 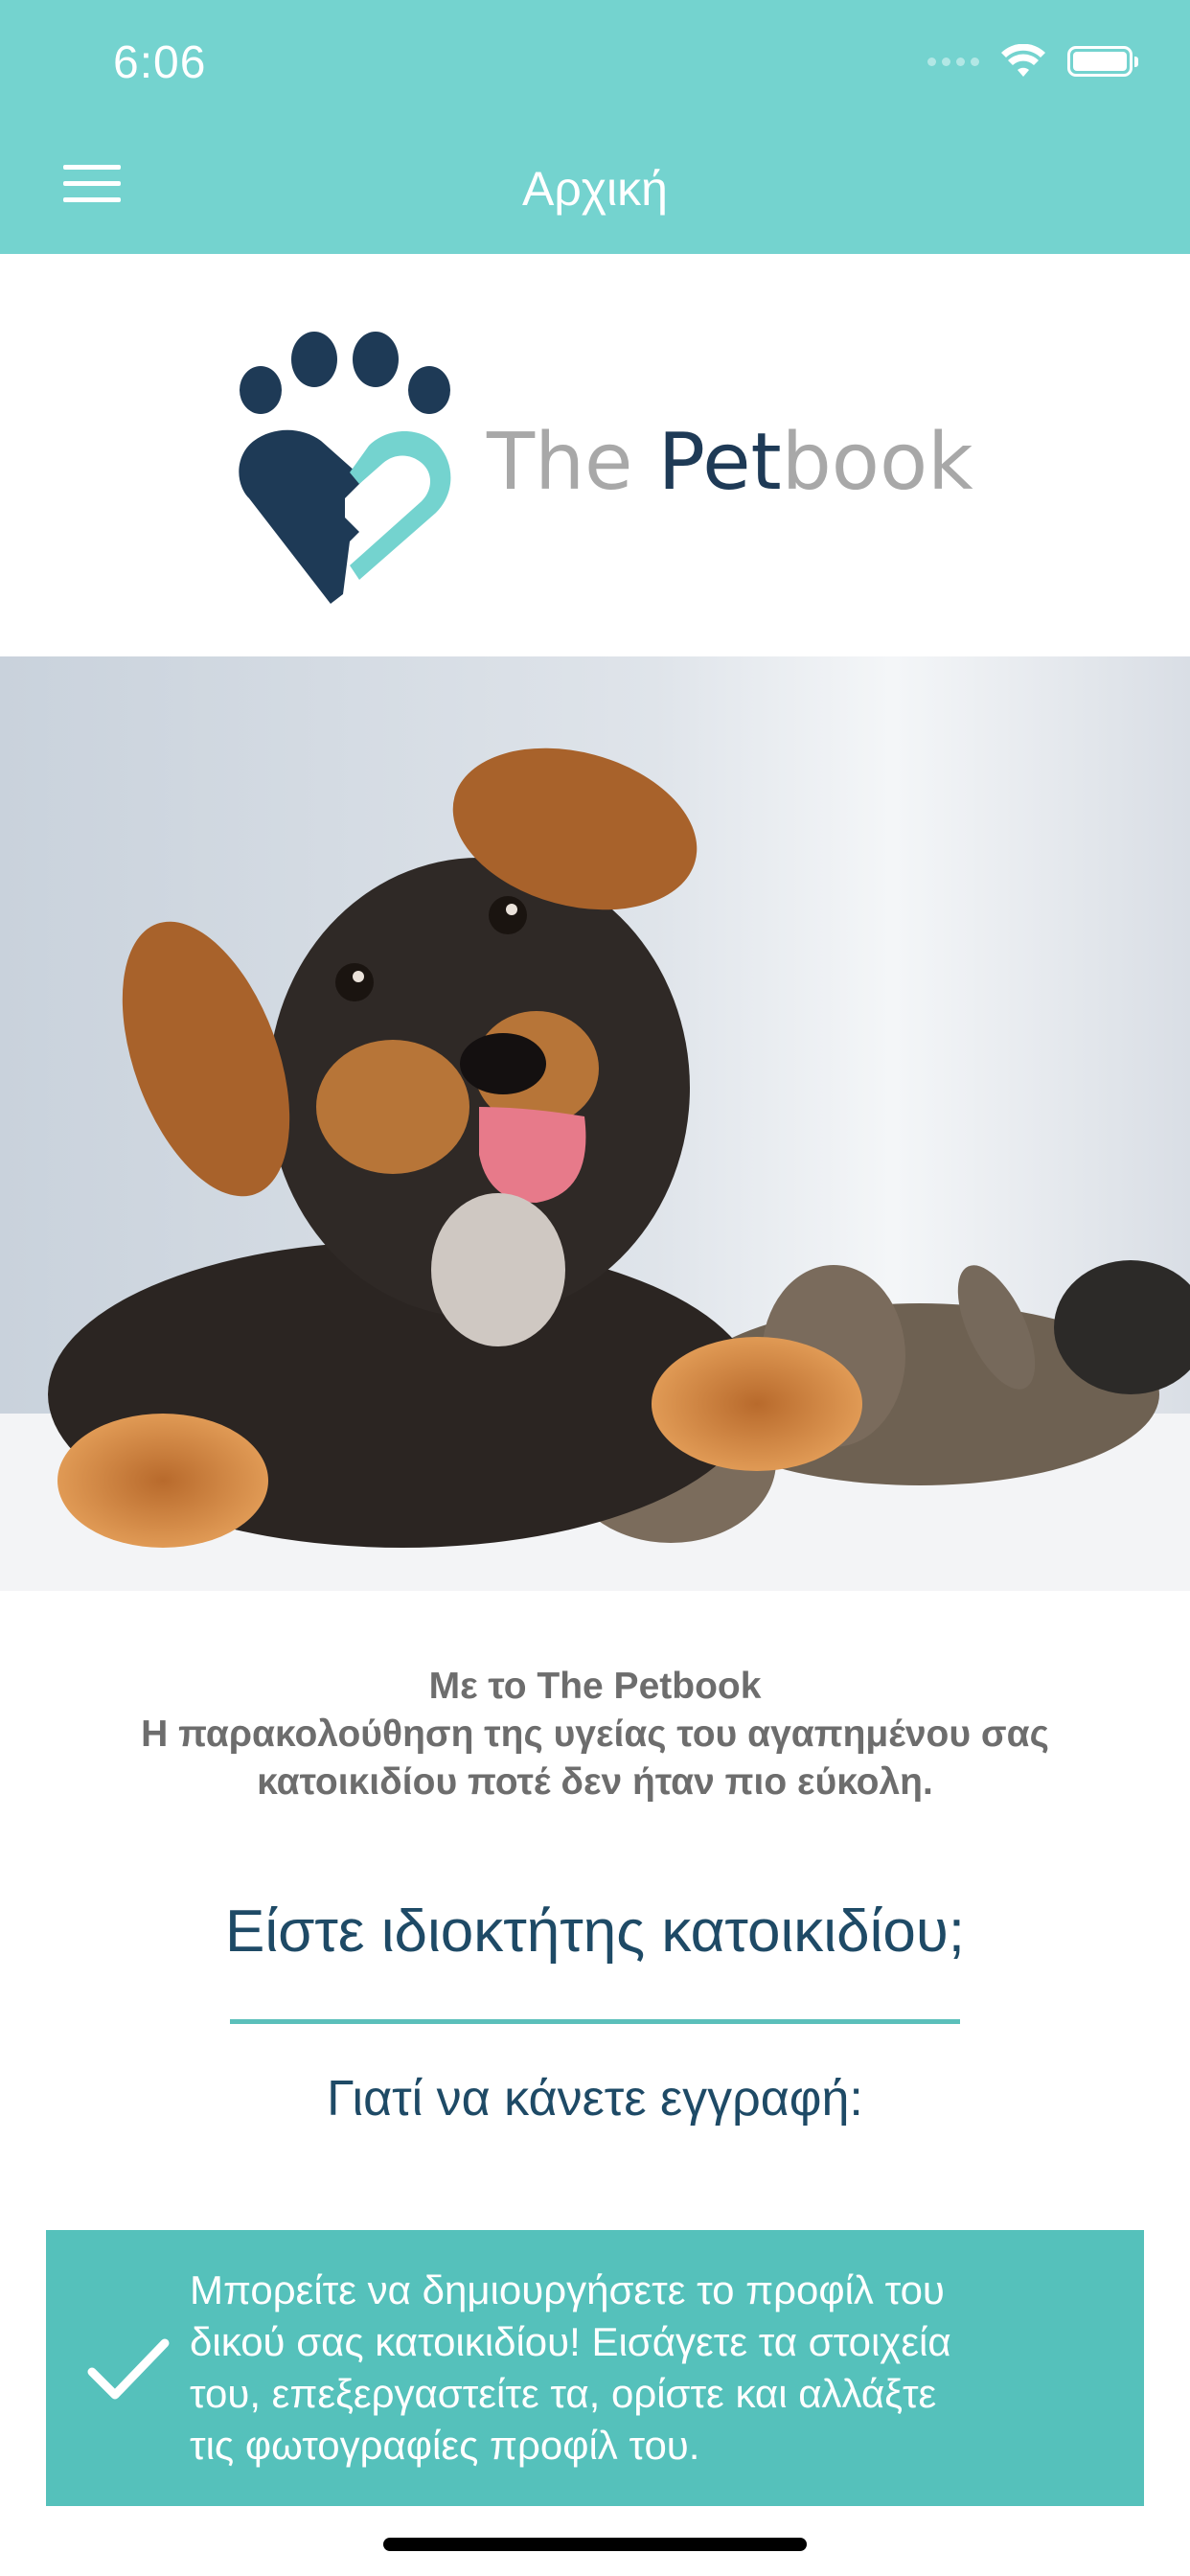 What do you see at coordinates (595, 127) in the screenshot?
I see `app-header: 6:06 Αρχική` at bounding box center [595, 127].